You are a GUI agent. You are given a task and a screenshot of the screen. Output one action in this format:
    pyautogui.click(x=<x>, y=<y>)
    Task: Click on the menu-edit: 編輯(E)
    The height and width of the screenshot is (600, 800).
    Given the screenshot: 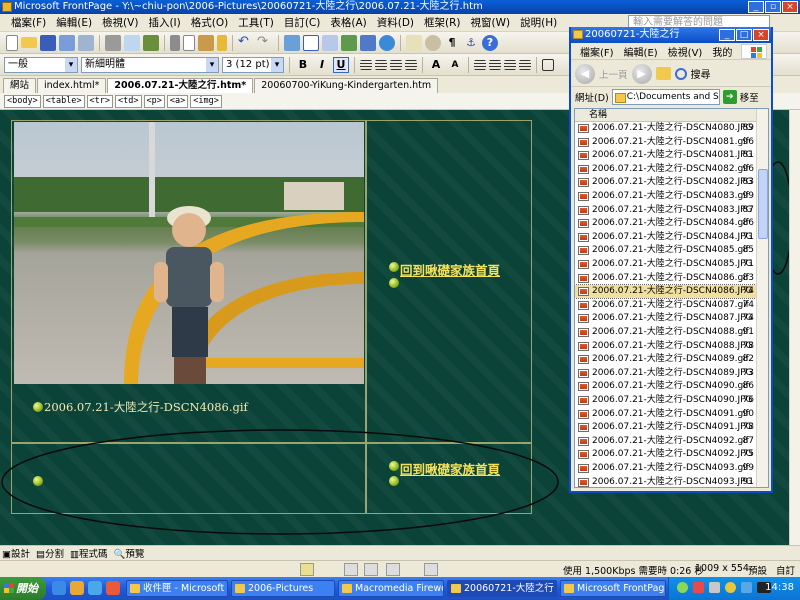 What is the action you would take?
    pyautogui.click(x=74, y=22)
    